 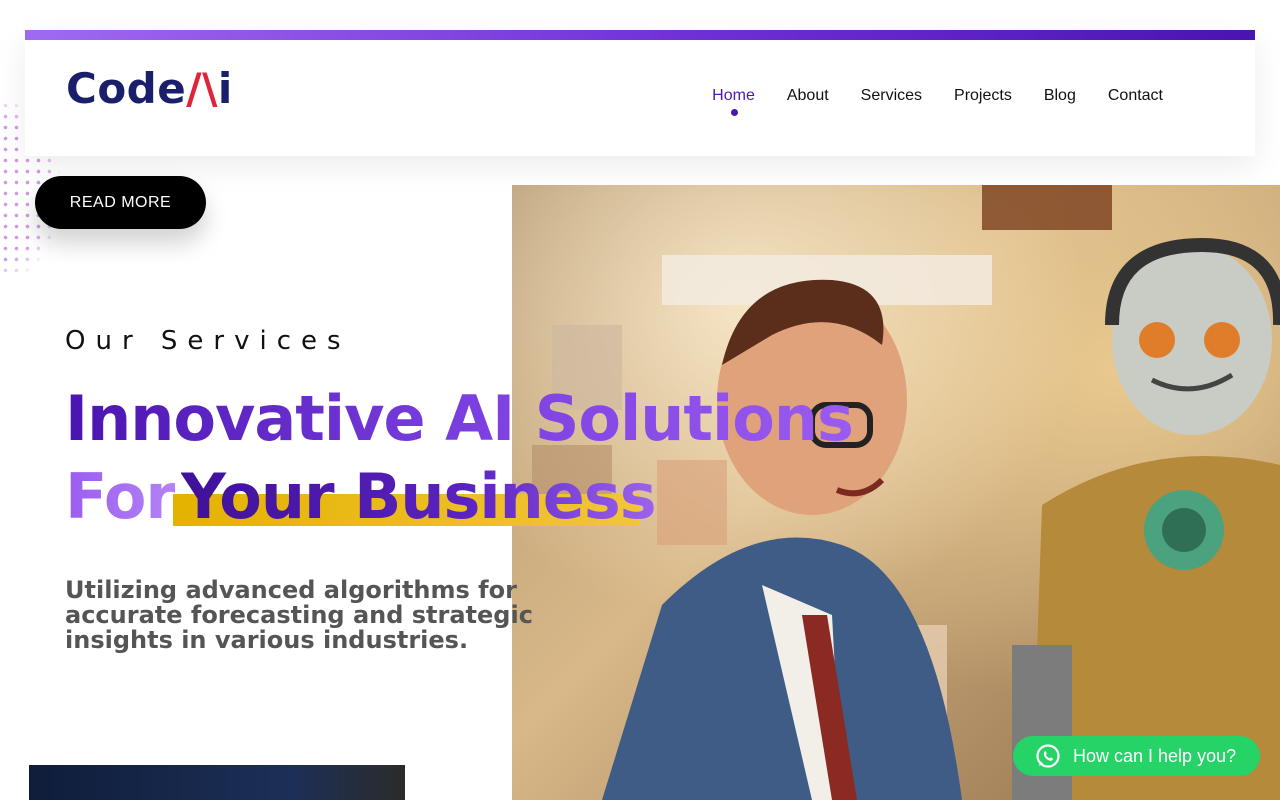 I want to click on whatsapp-icon, so click(x=1048, y=756).